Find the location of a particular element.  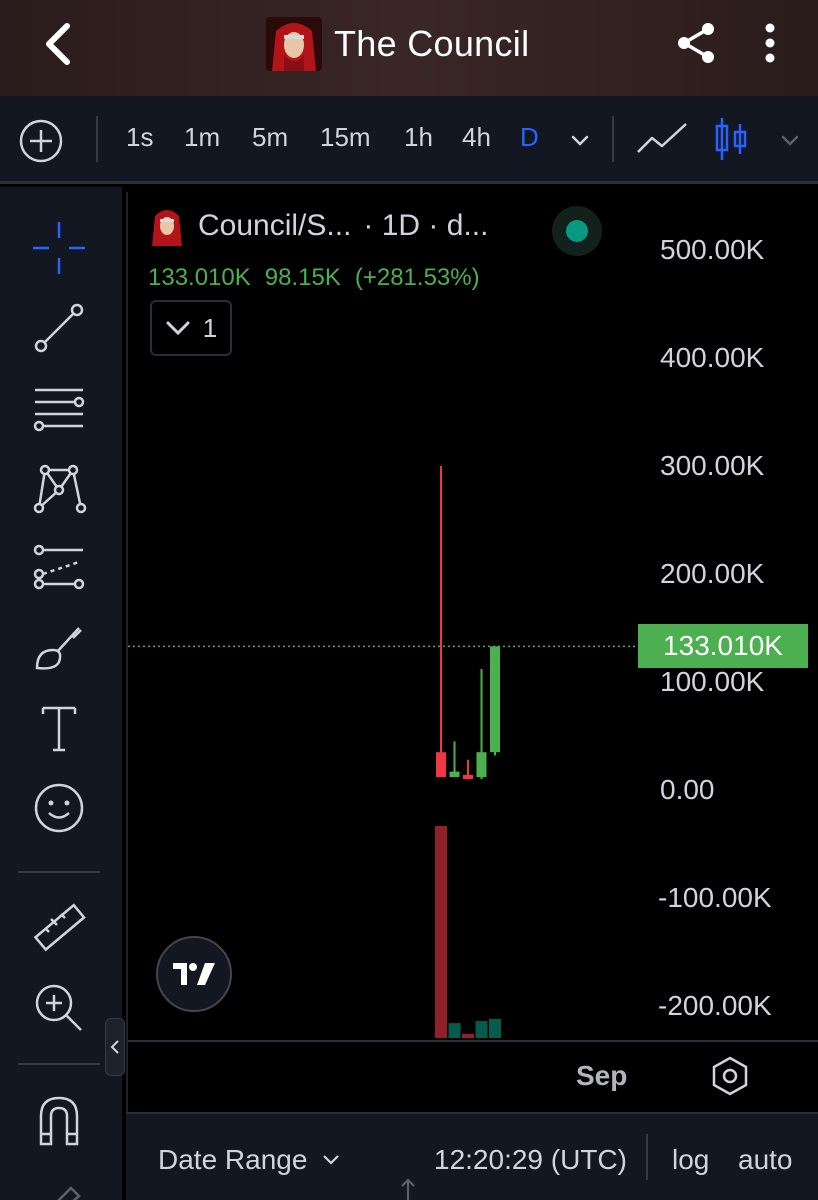

trend-line-tool is located at coordinates (59, 328).